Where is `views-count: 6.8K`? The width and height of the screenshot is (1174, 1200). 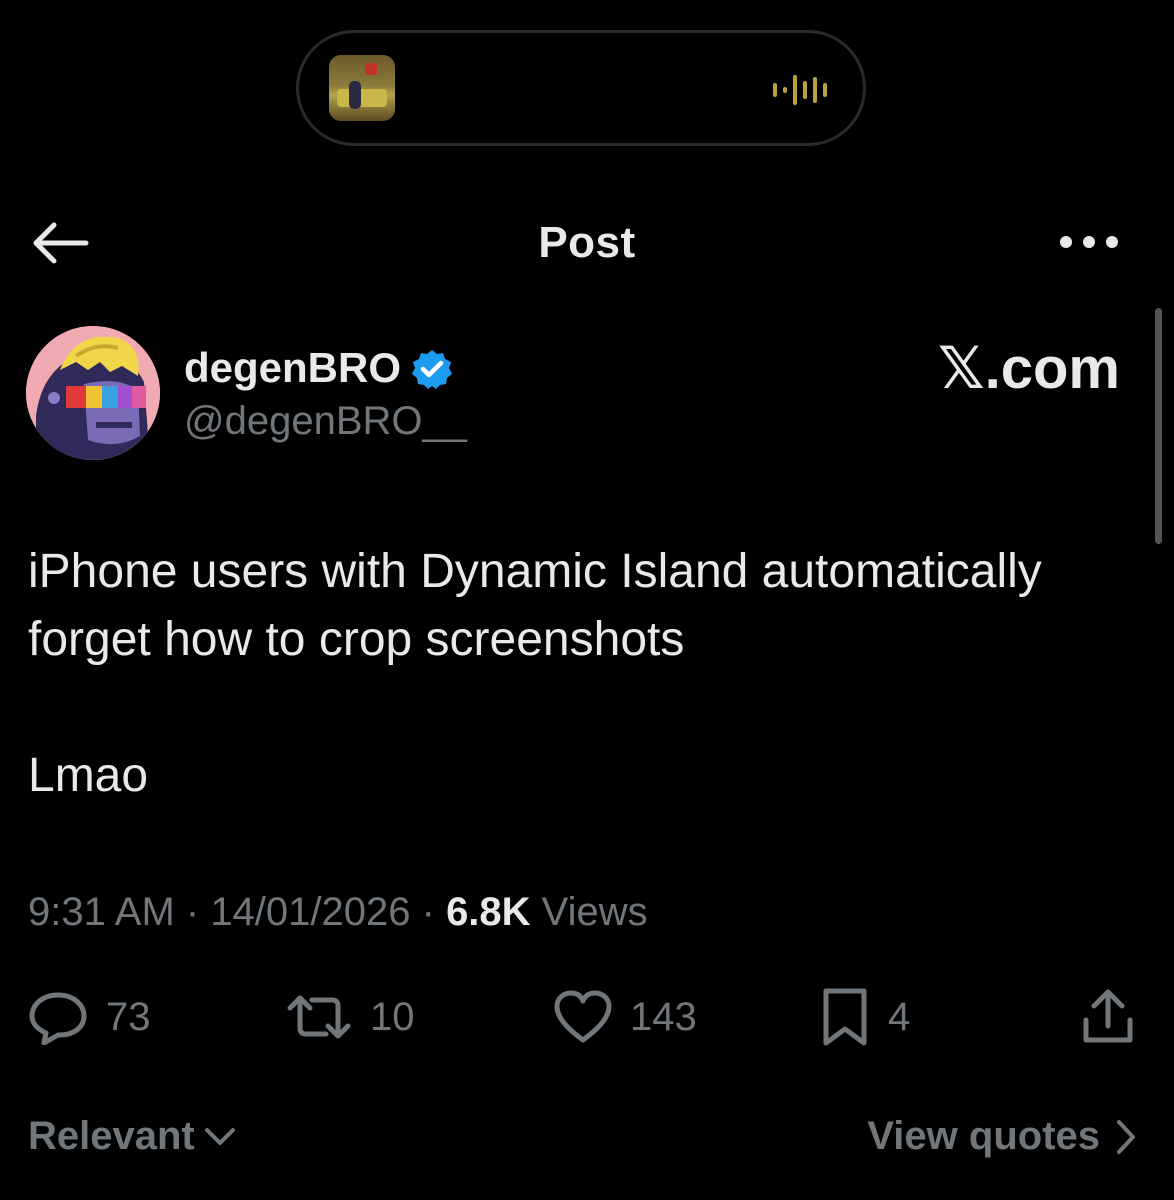
views-count: 6.8K is located at coordinates (488, 912).